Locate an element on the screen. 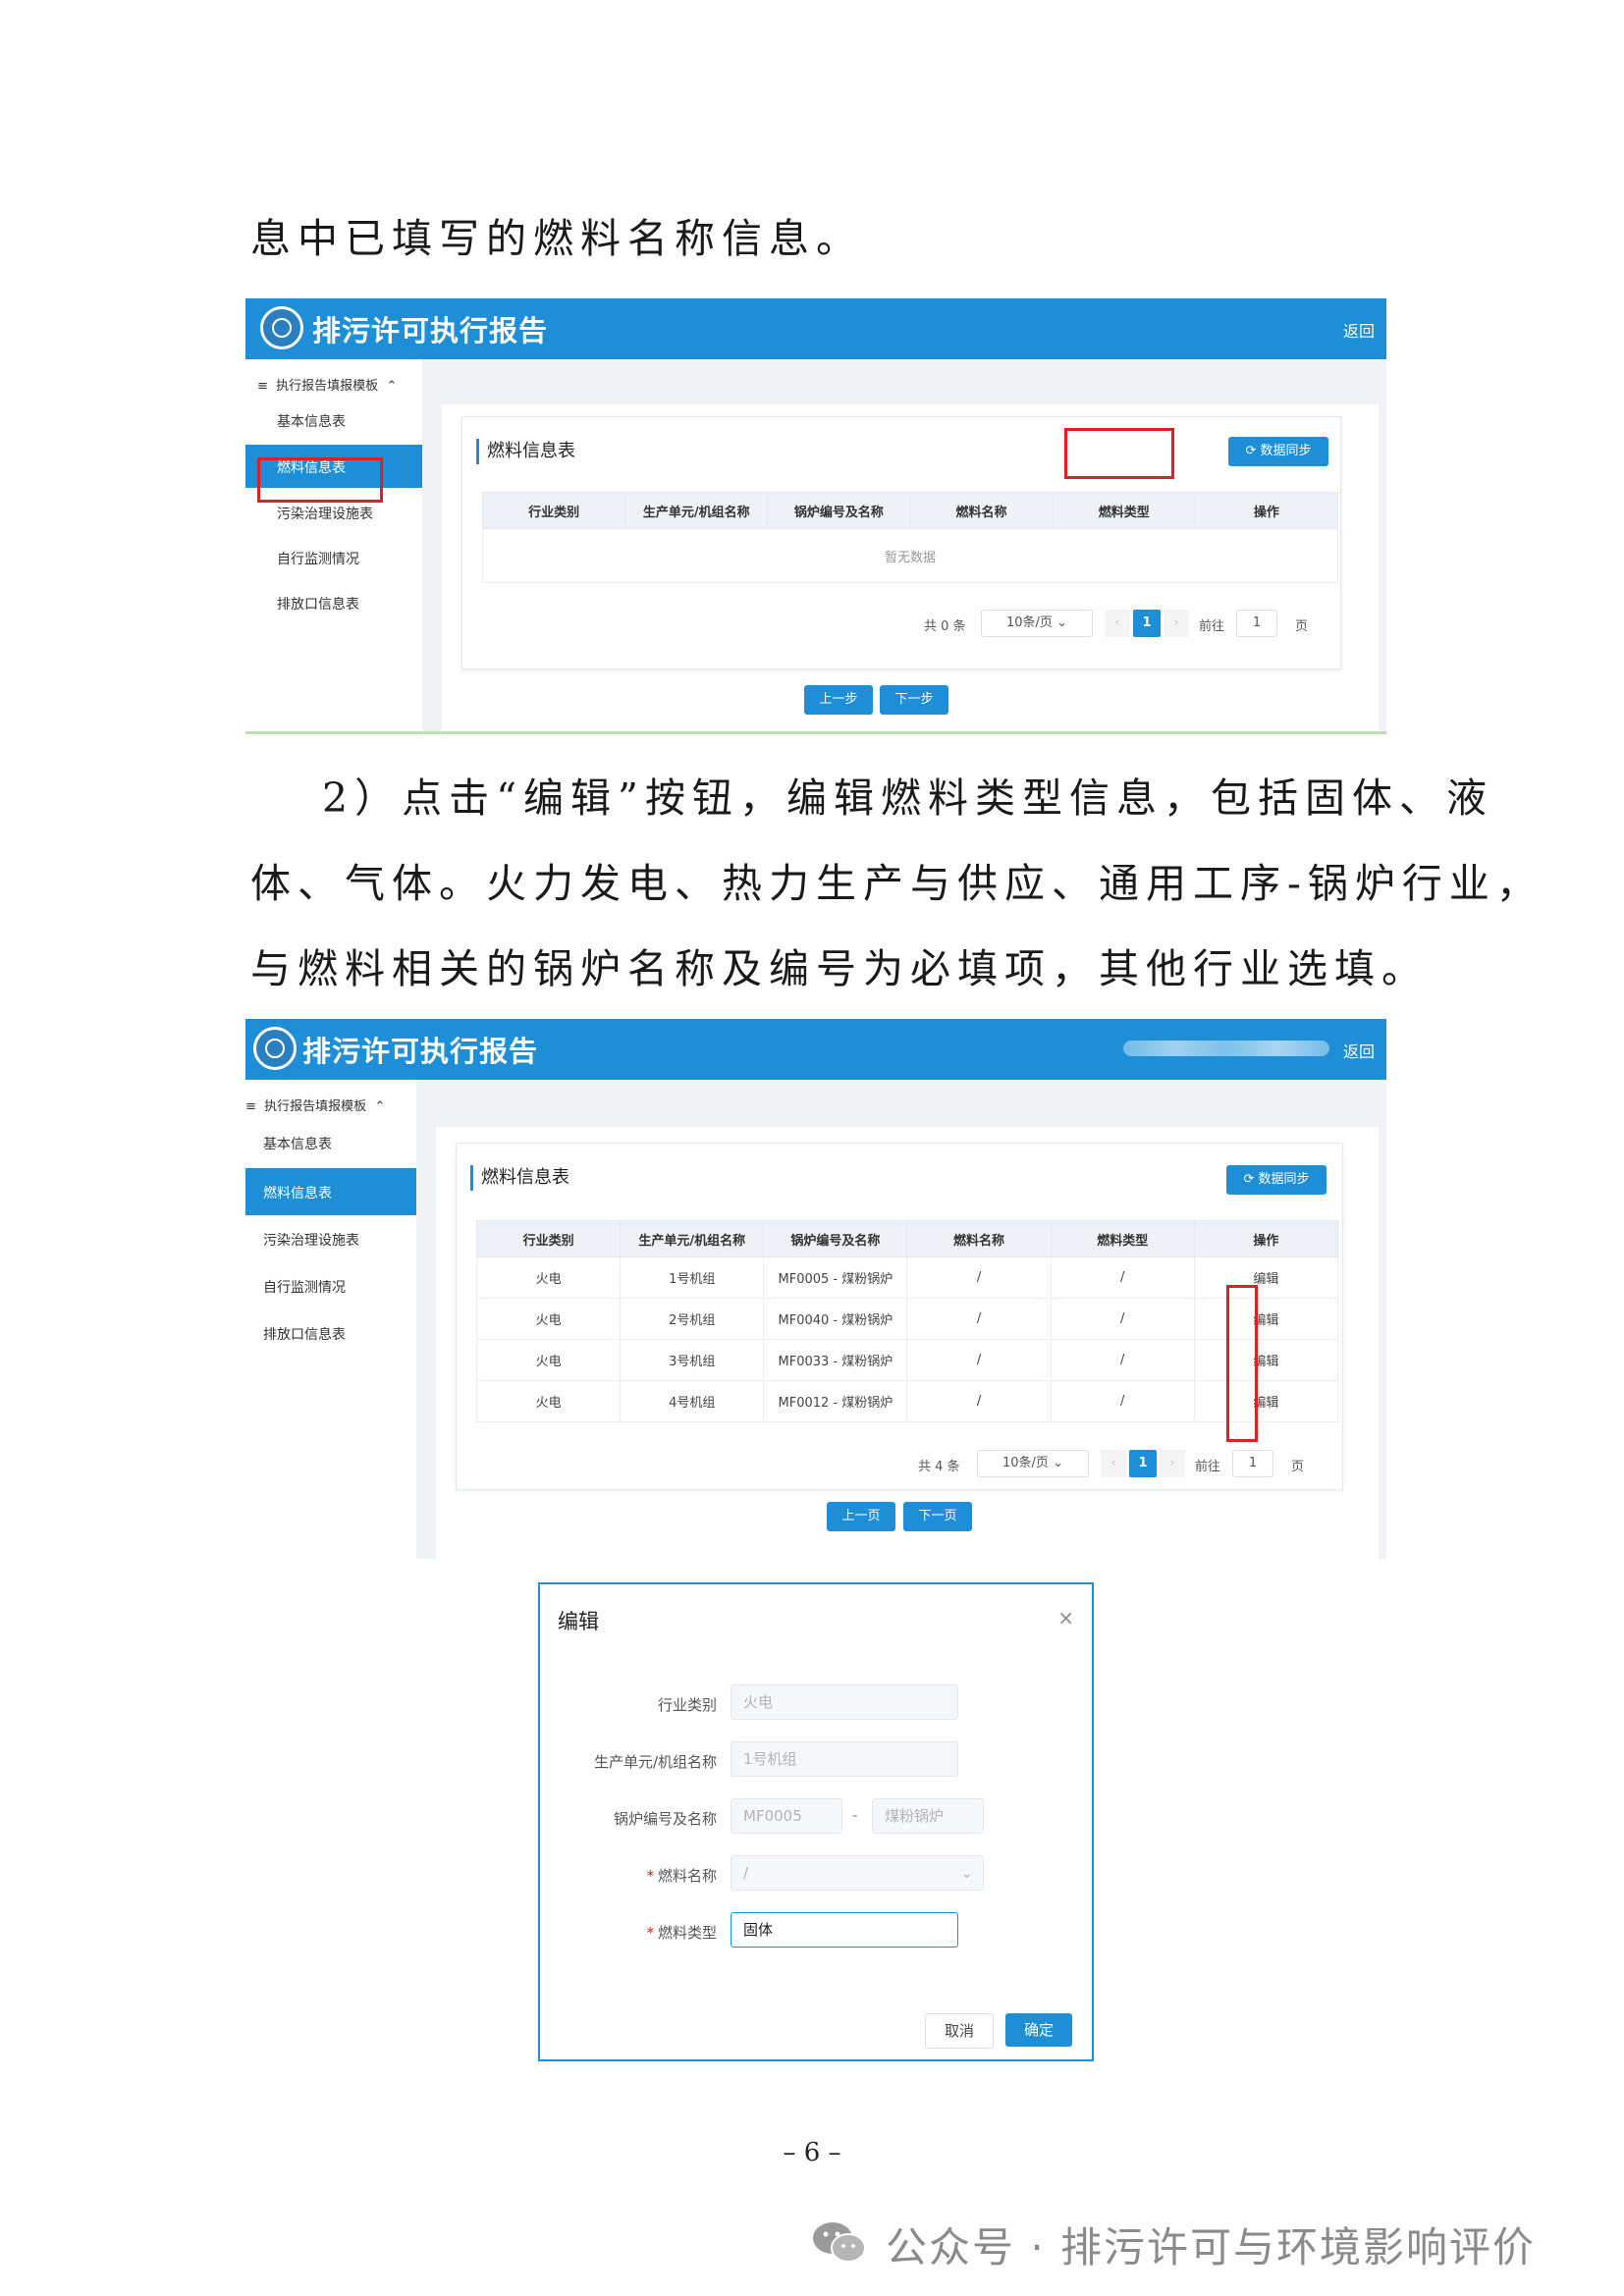  highlight-edit-links is located at coordinates (1242, 1363).